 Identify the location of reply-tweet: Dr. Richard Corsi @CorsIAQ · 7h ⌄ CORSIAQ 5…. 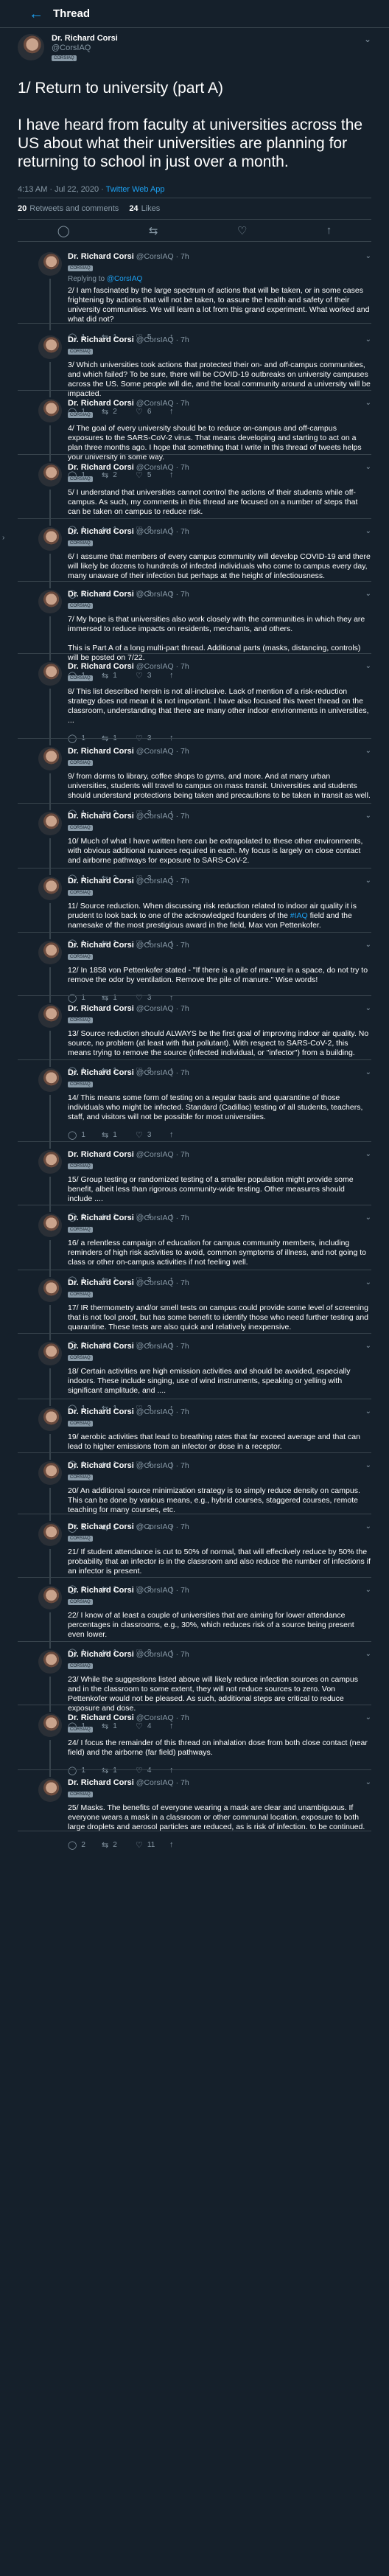
(205, 499).